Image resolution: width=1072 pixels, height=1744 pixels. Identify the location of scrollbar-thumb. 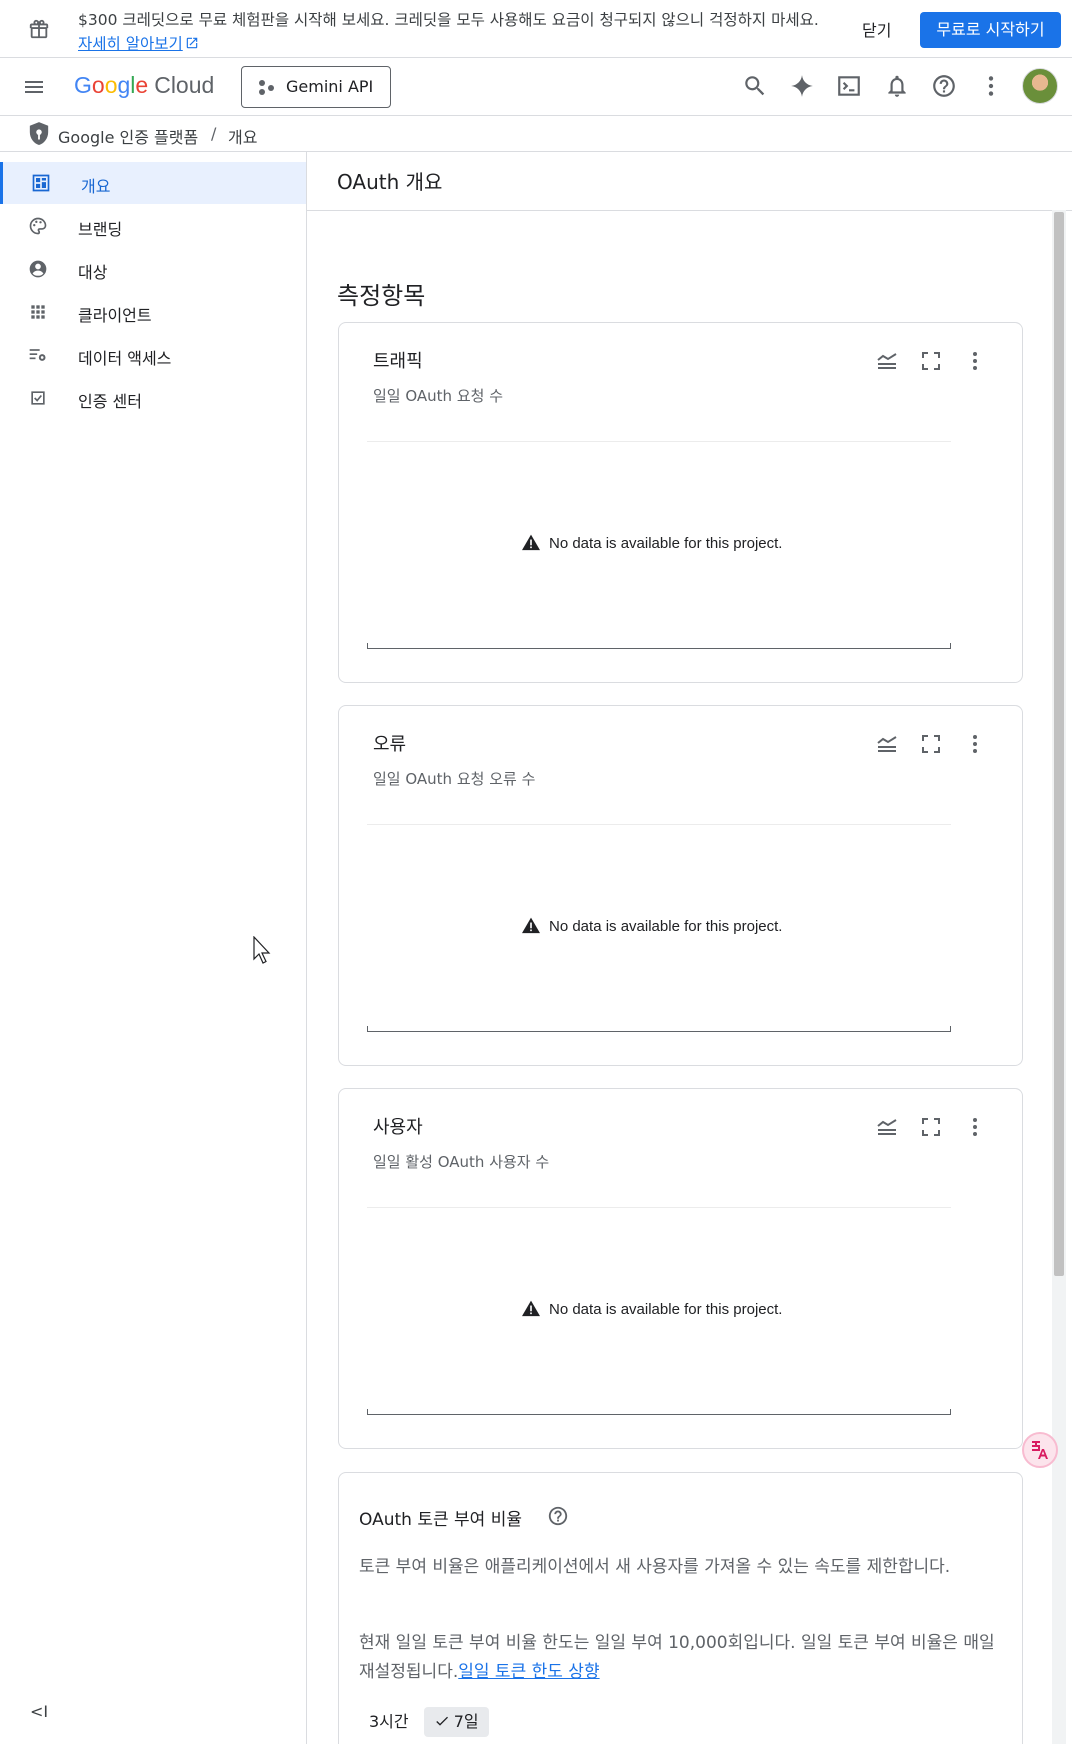
(1059, 744).